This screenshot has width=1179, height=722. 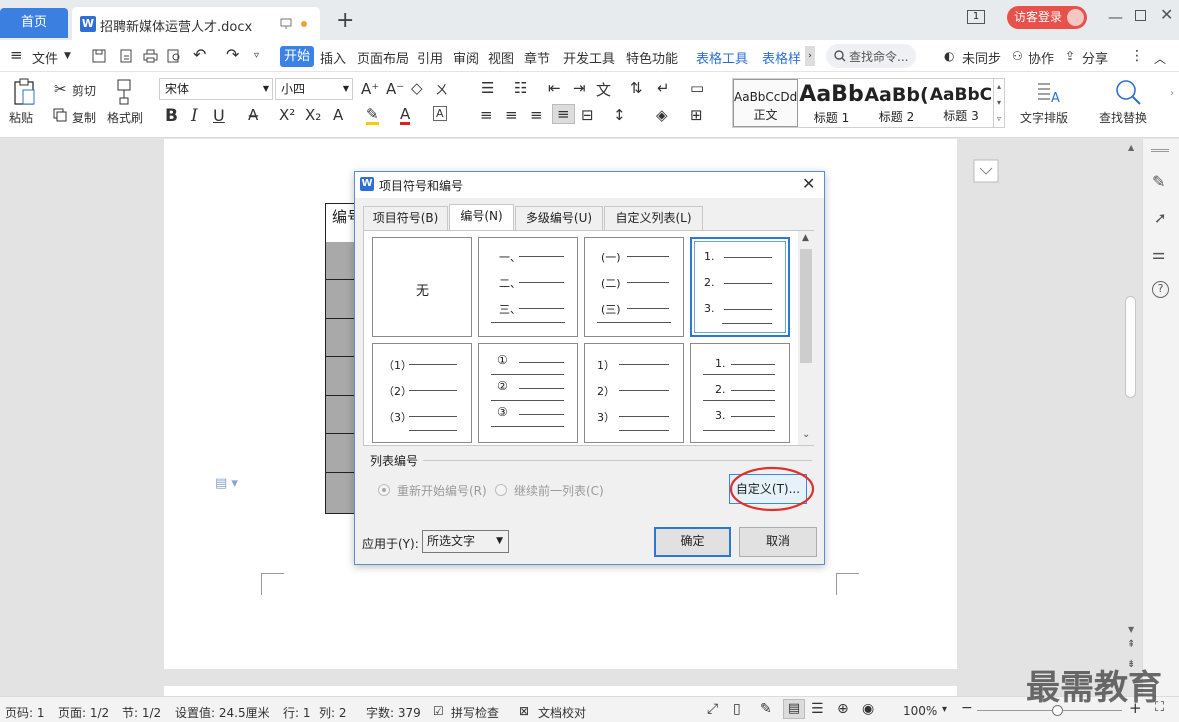 I want to click on menu-table-style: 表格样, so click(x=781, y=57).